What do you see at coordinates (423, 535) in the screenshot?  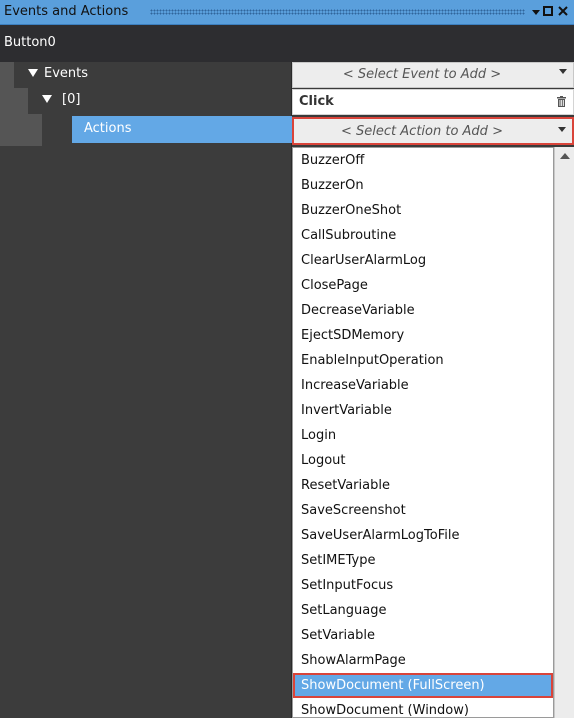 I see `action-option: SaveUserAlarmLogToFile` at bounding box center [423, 535].